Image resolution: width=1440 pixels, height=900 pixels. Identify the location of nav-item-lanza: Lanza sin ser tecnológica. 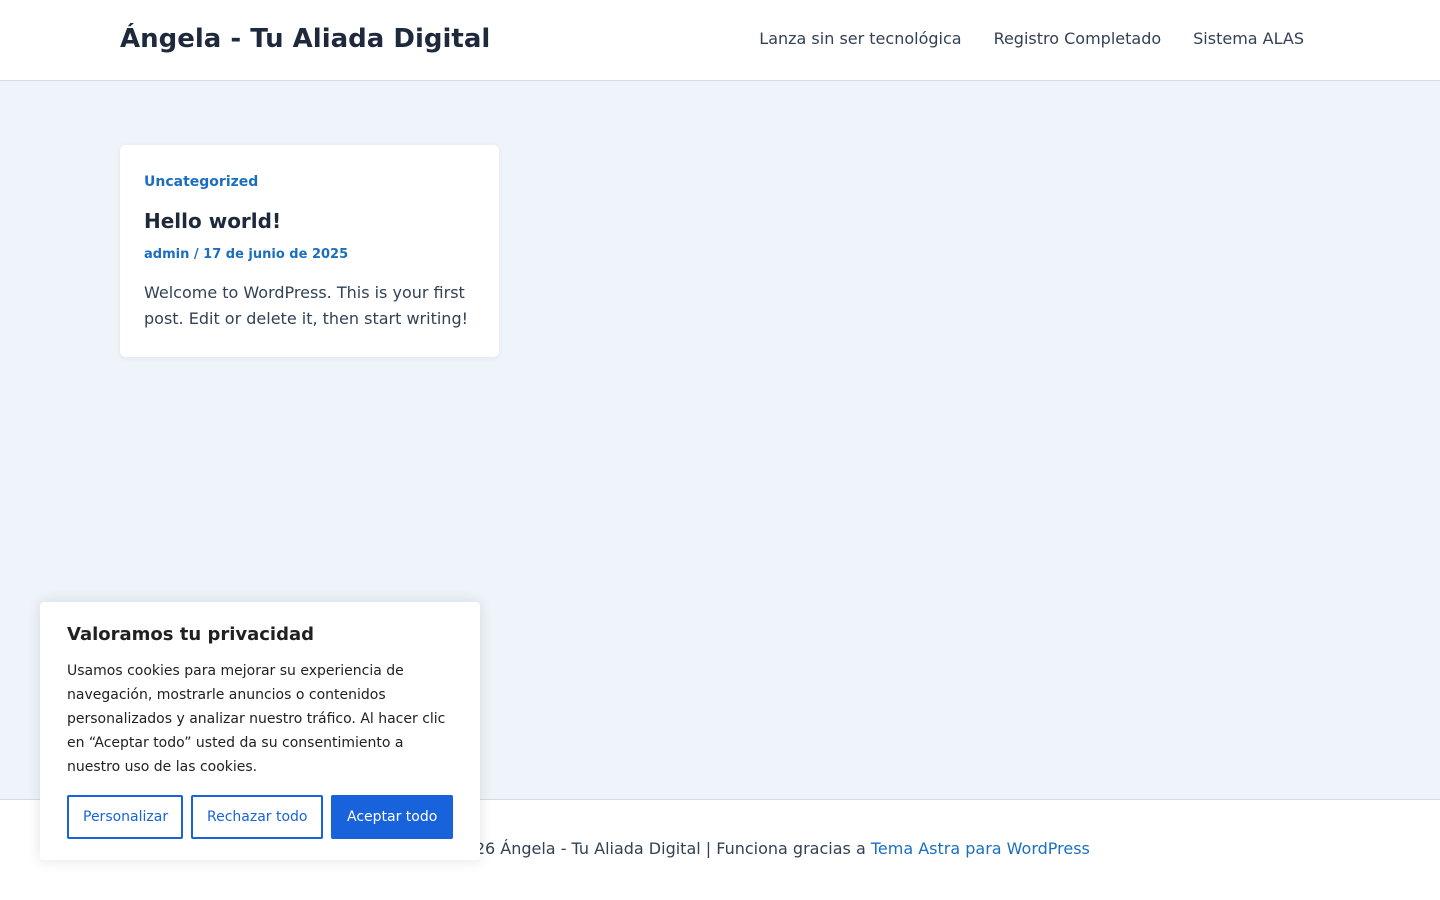
(860, 39).